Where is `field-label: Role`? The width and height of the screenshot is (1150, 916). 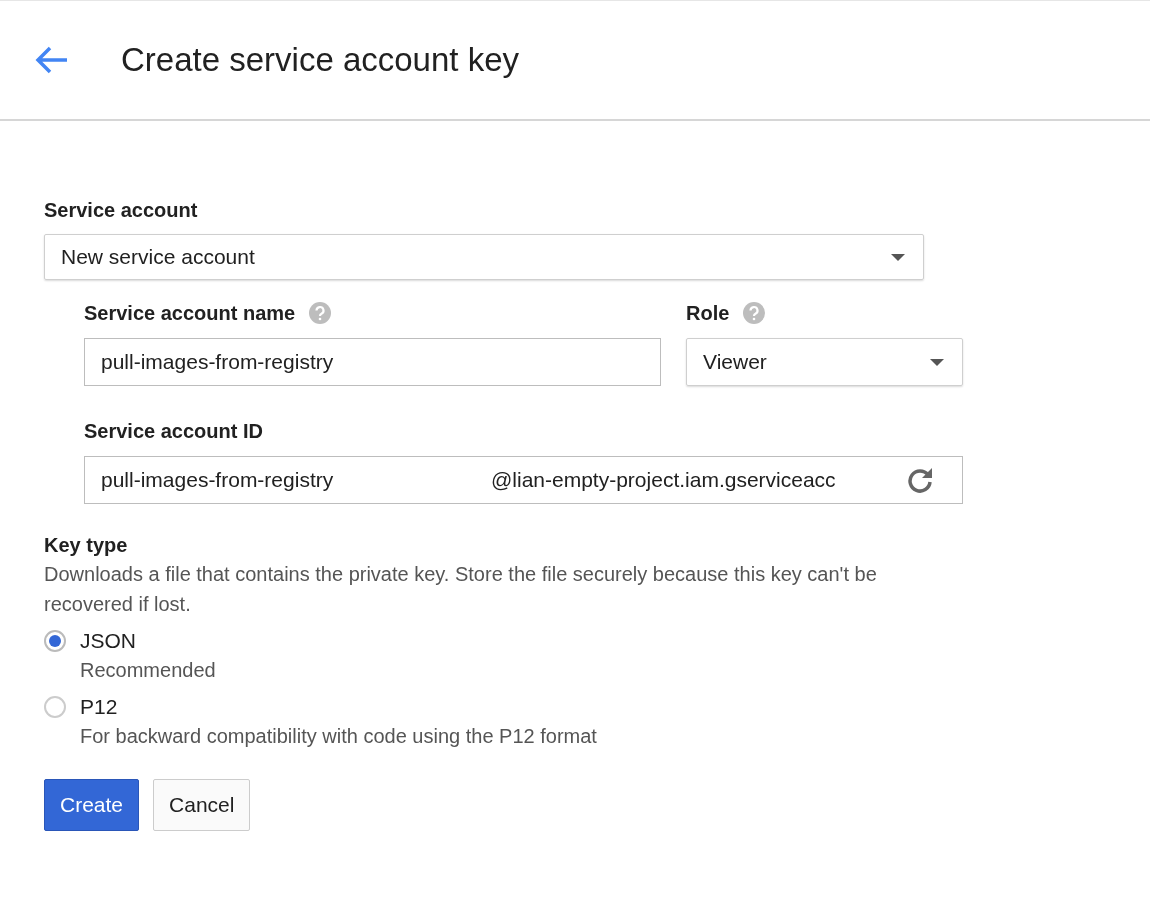
field-label: Role is located at coordinates (708, 313).